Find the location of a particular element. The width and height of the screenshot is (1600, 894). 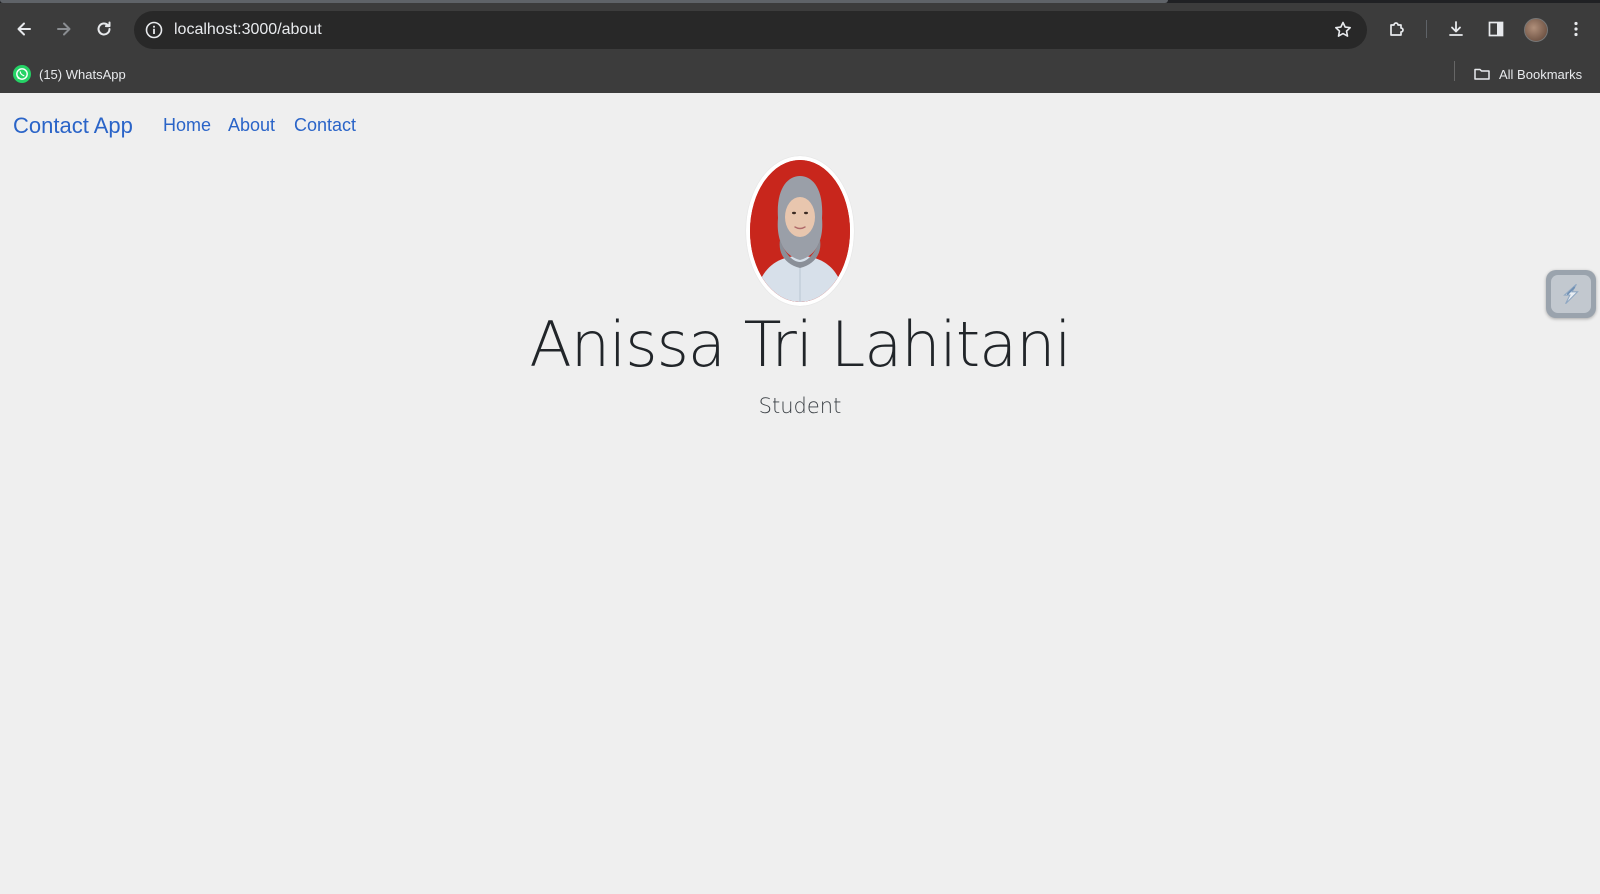

menu-button is located at coordinates (1576, 29).